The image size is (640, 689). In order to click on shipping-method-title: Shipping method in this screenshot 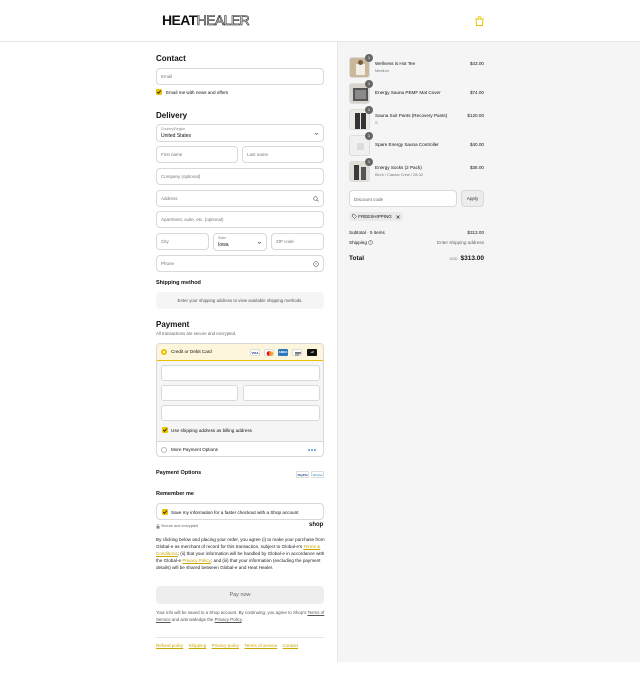, I will do `click(178, 283)`.